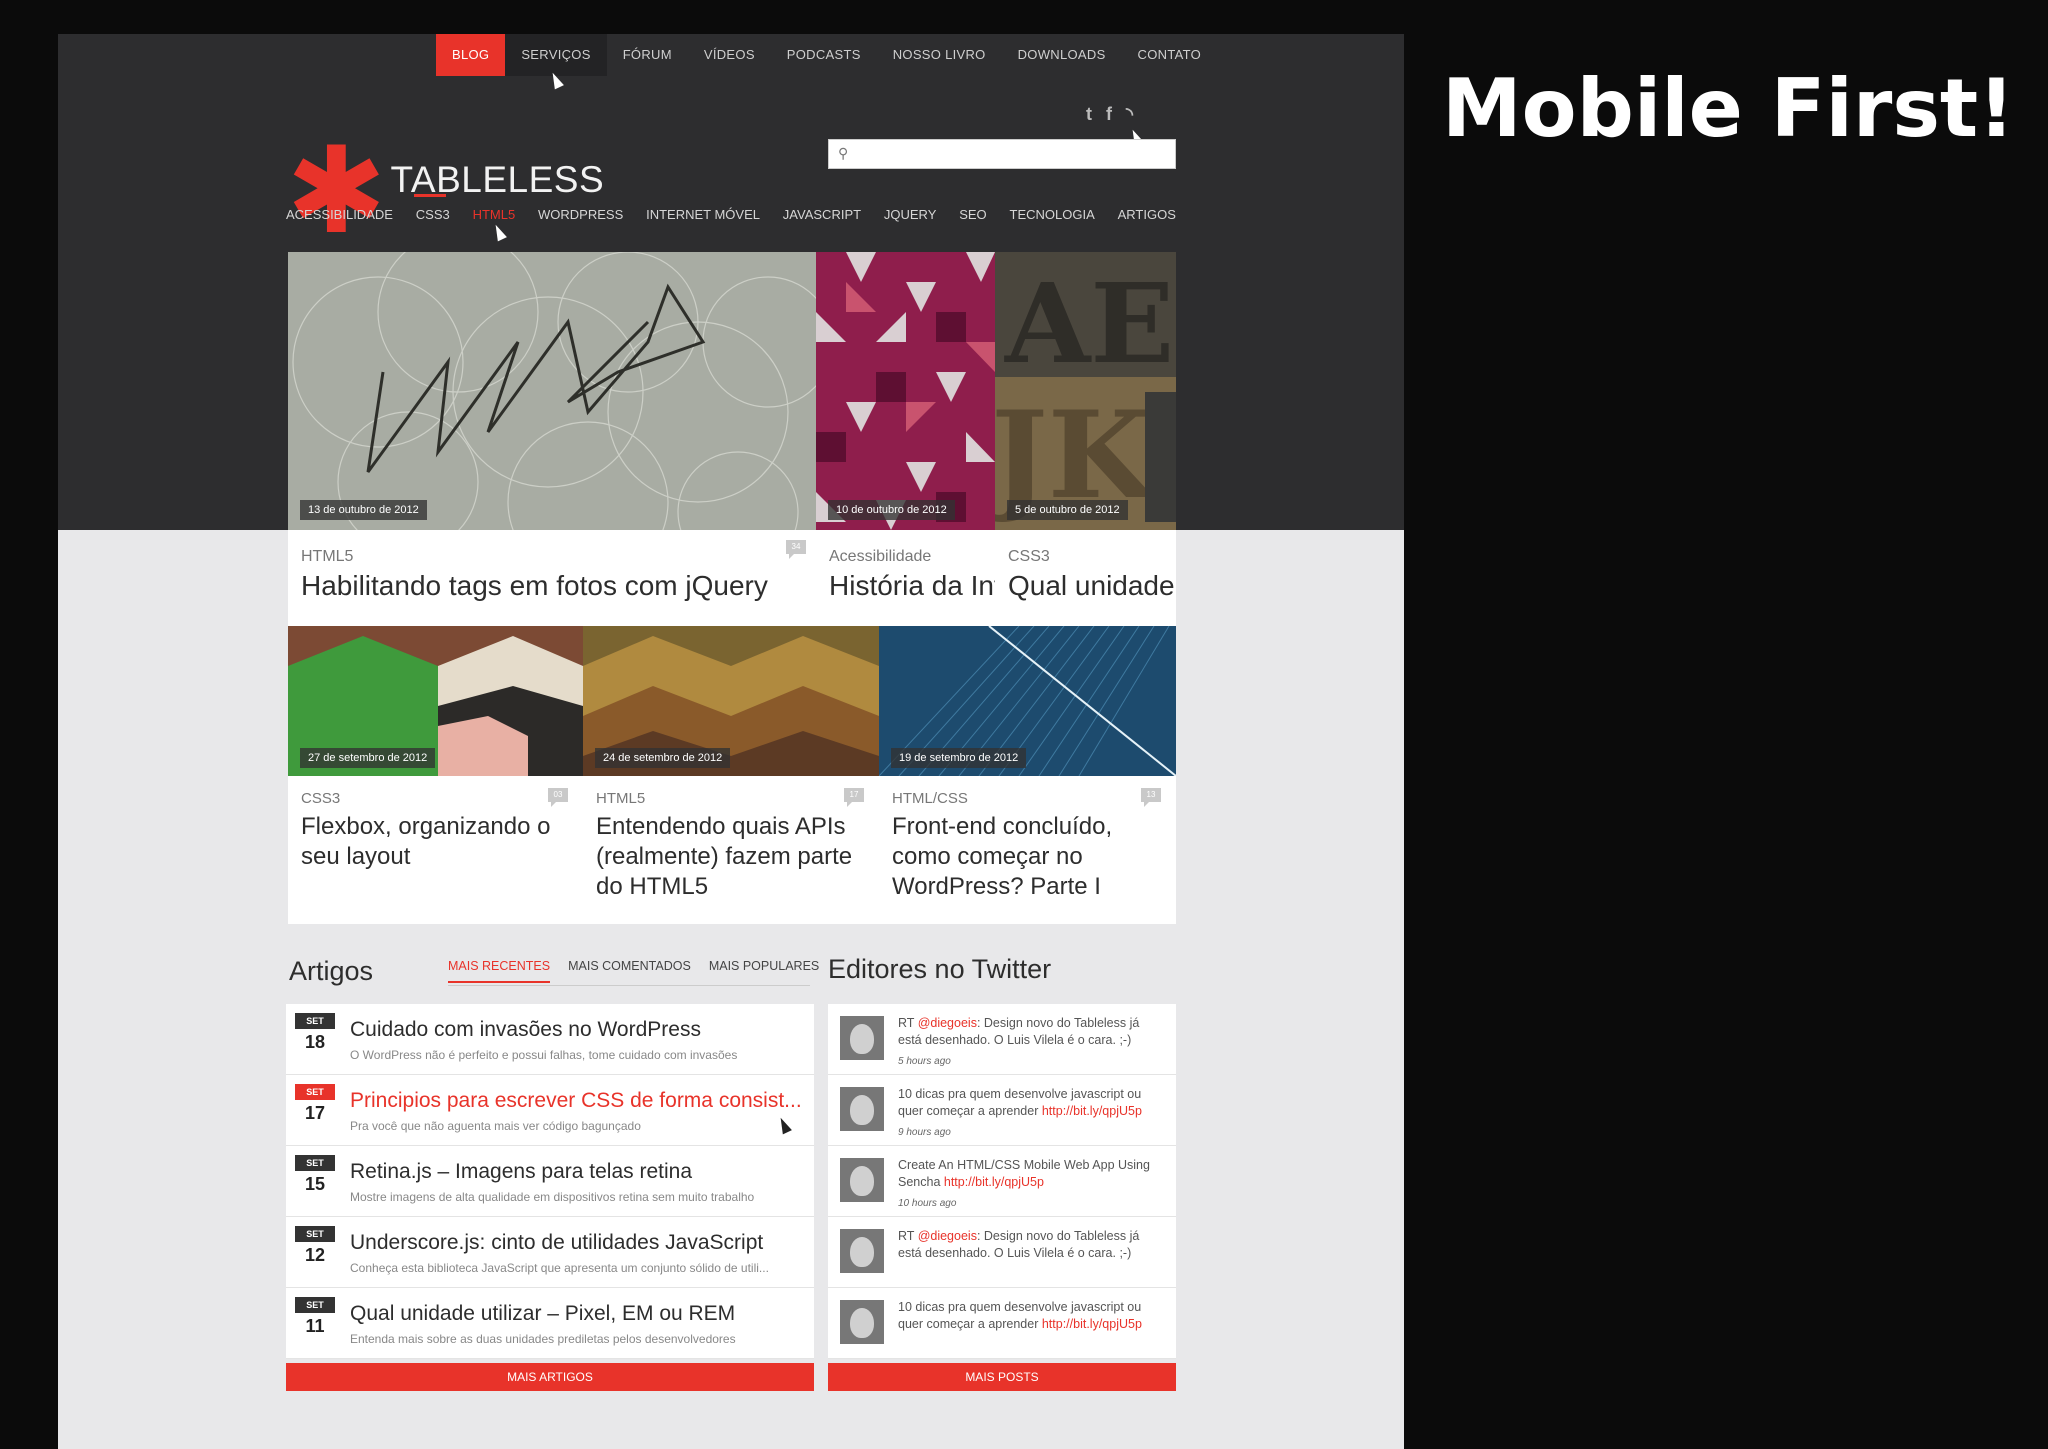 This screenshot has width=2048, height=1449. What do you see at coordinates (1109, 114) in the screenshot?
I see `facebook-icon: f` at bounding box center [1109, 114].